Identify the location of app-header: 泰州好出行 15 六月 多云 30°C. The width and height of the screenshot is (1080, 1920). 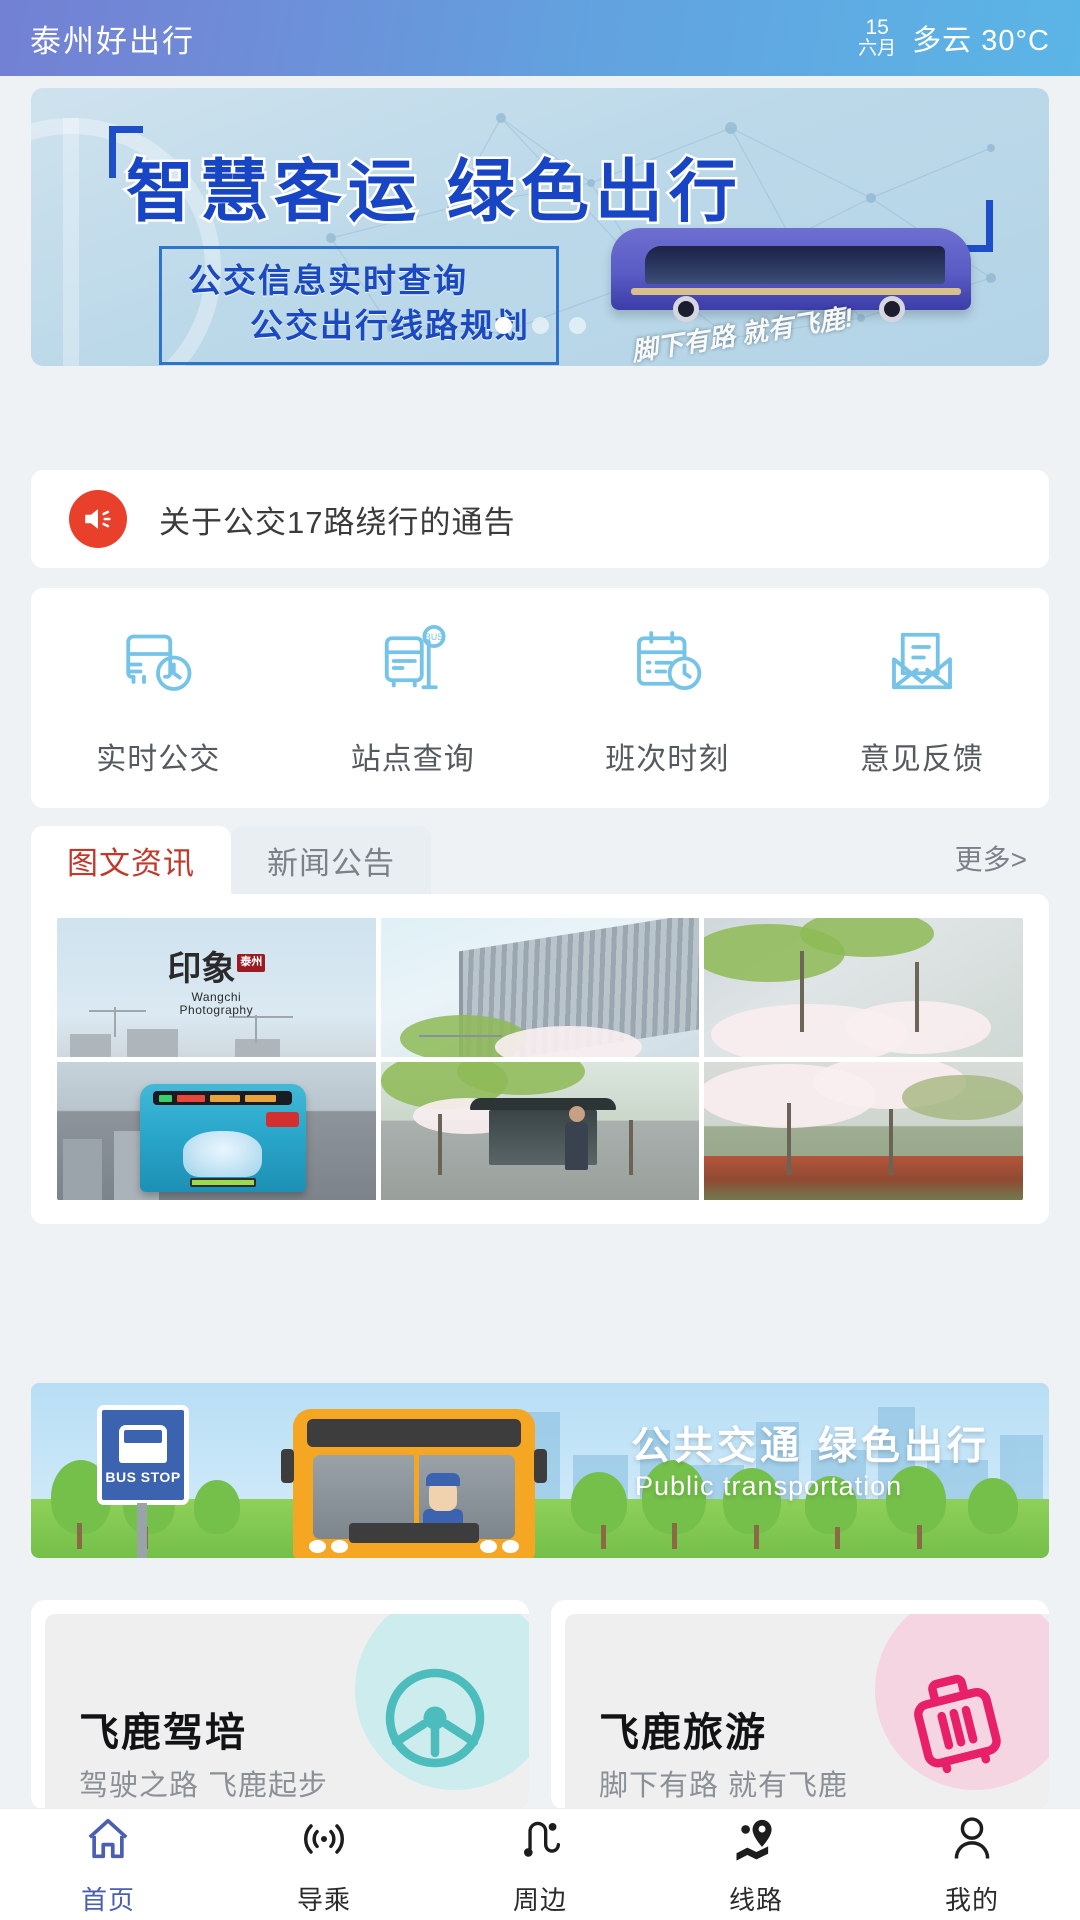
(540, 38).